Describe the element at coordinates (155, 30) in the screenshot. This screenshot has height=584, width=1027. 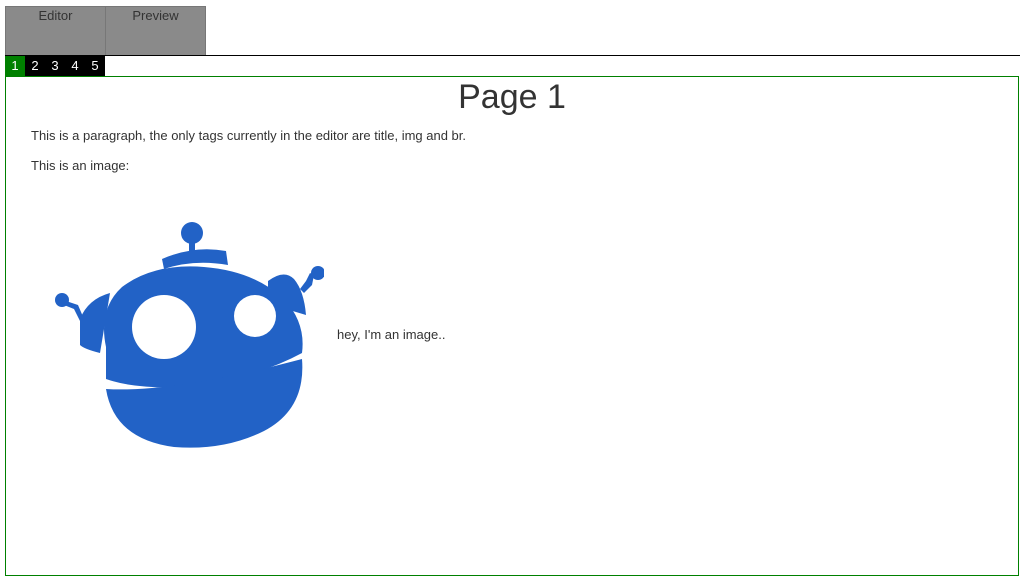
I see `tab-preview: Preview` at that location.